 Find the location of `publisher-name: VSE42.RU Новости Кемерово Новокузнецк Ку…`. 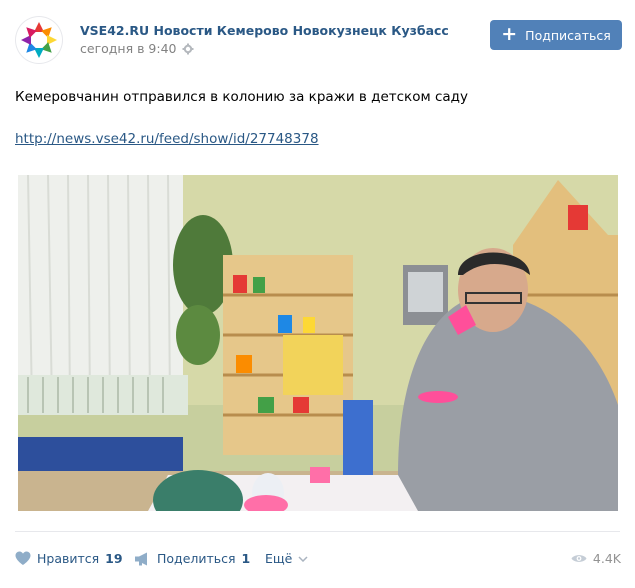

publisher-name: VSE42.RU Новости Кемерово Новокузнецк Ку… is located at coordinates (264, 30).